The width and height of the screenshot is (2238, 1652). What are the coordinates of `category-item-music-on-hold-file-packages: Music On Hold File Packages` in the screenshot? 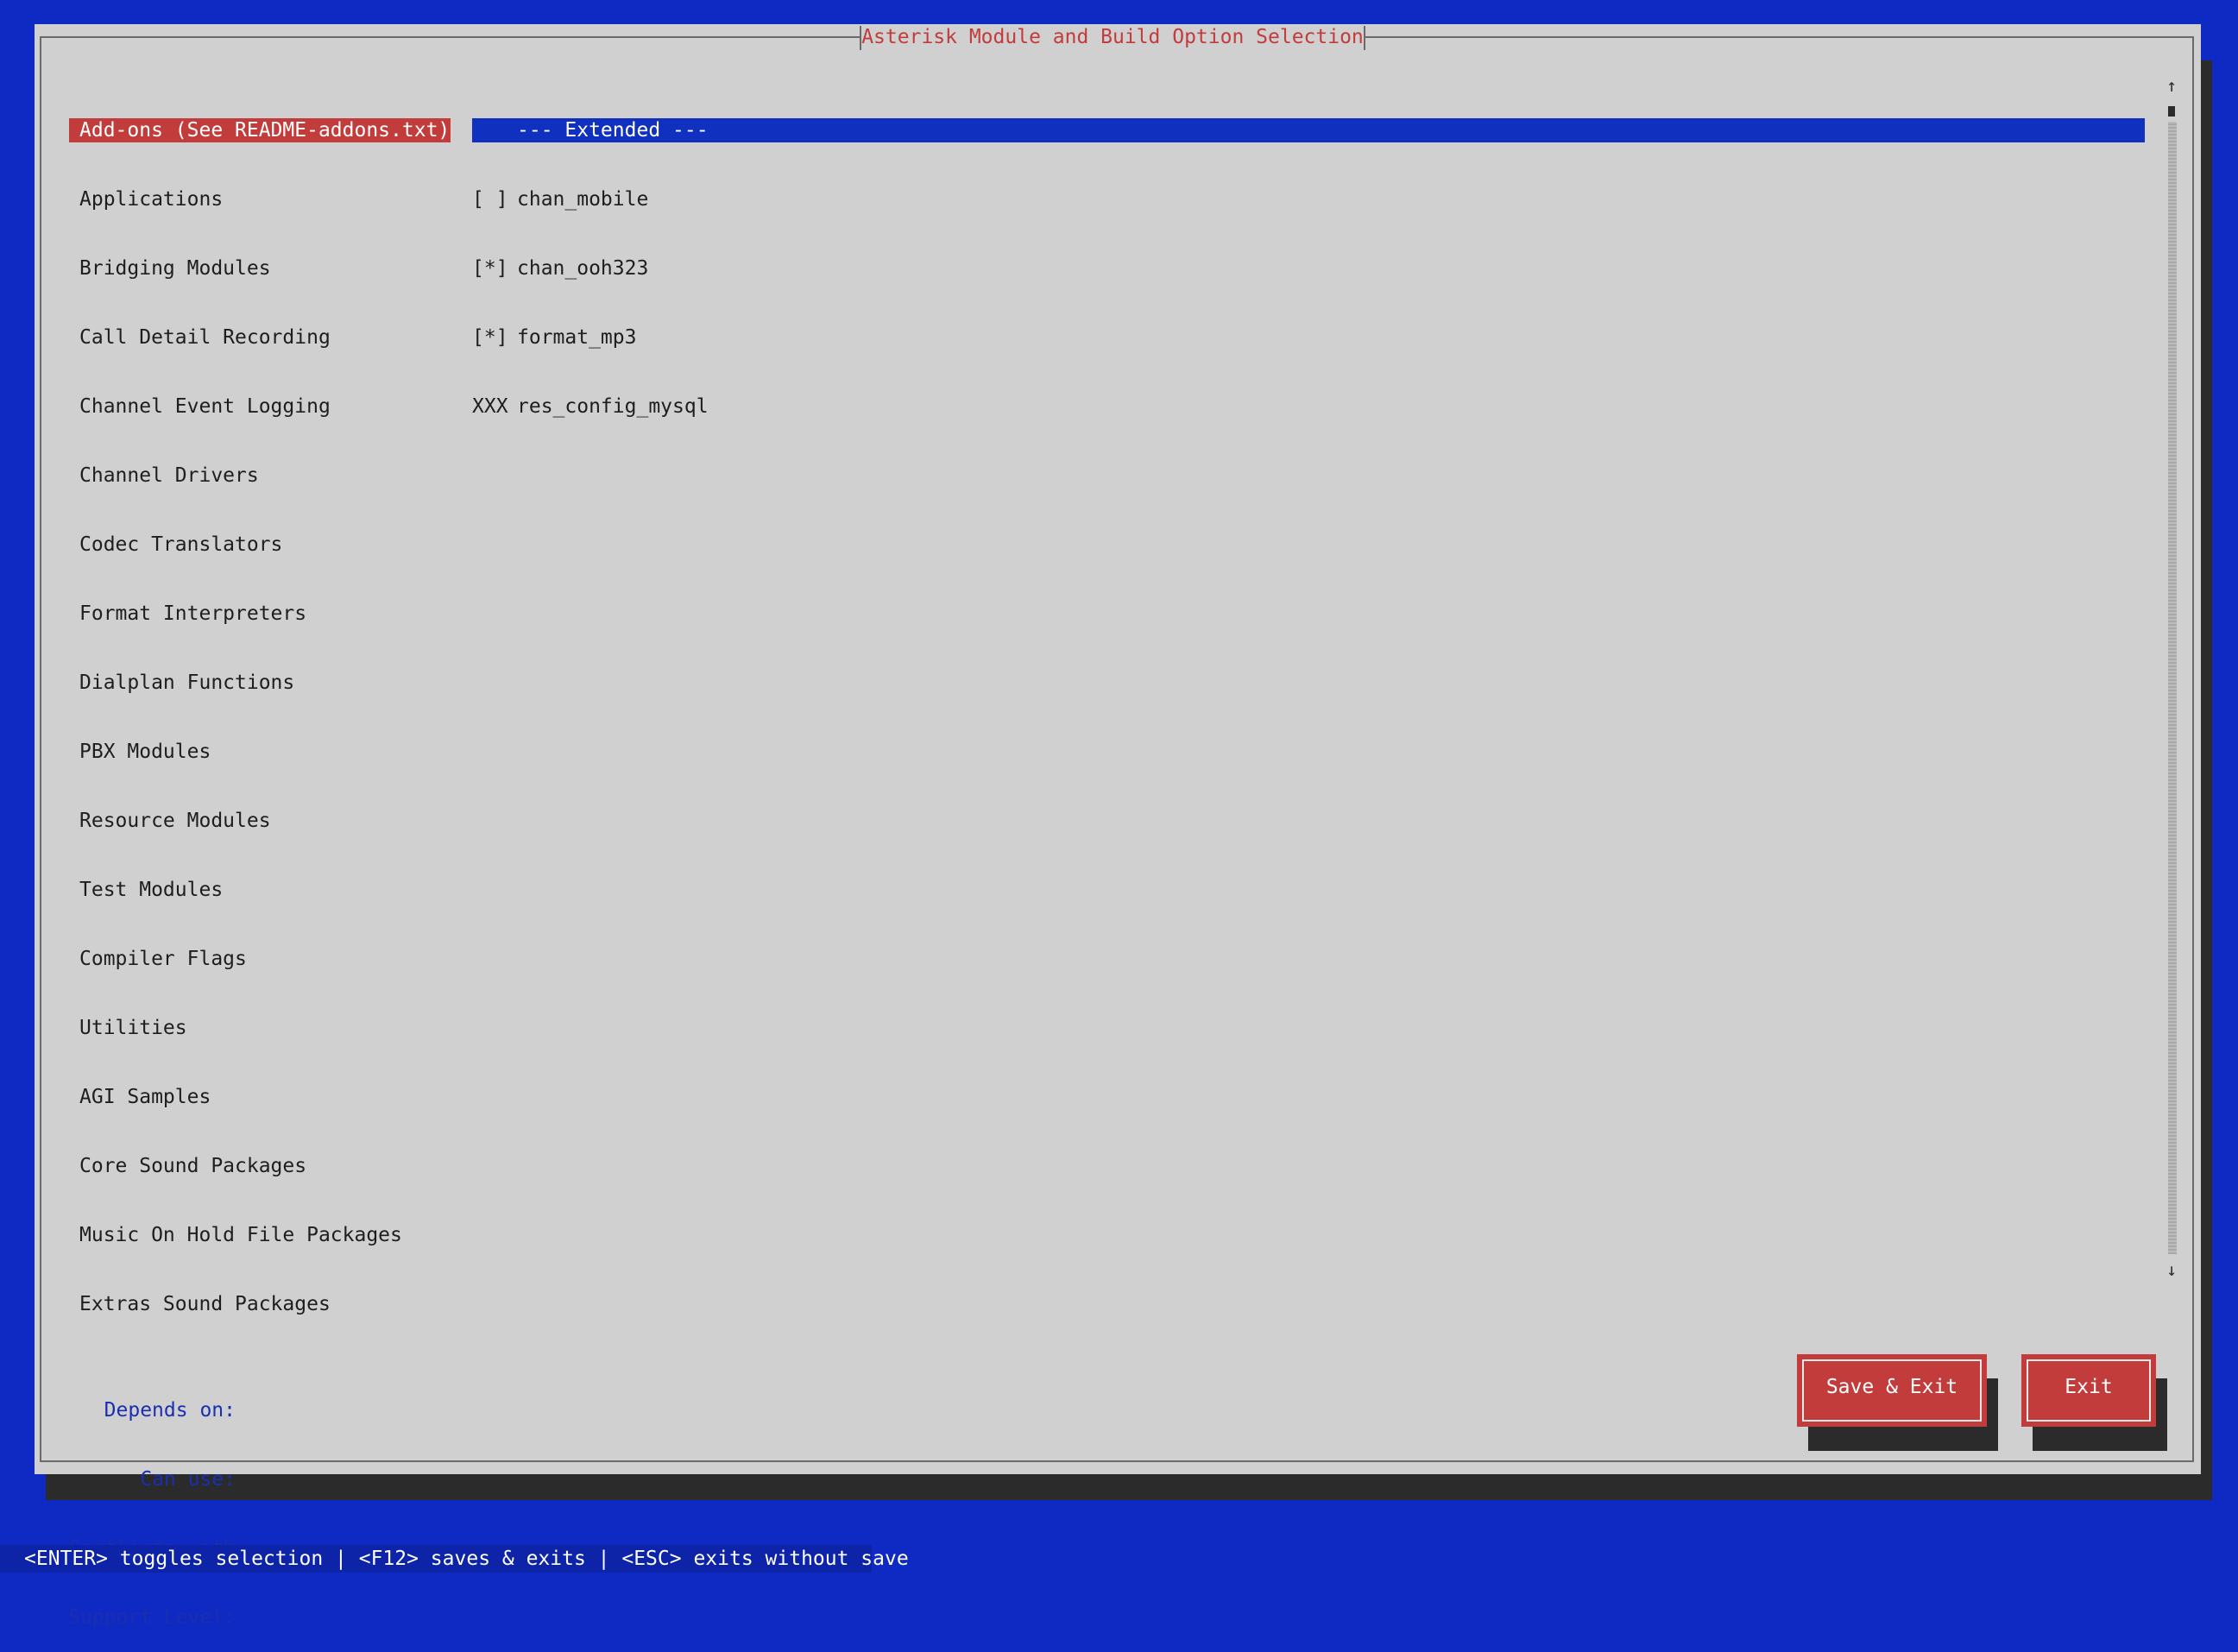 It's located at (260, 1235).